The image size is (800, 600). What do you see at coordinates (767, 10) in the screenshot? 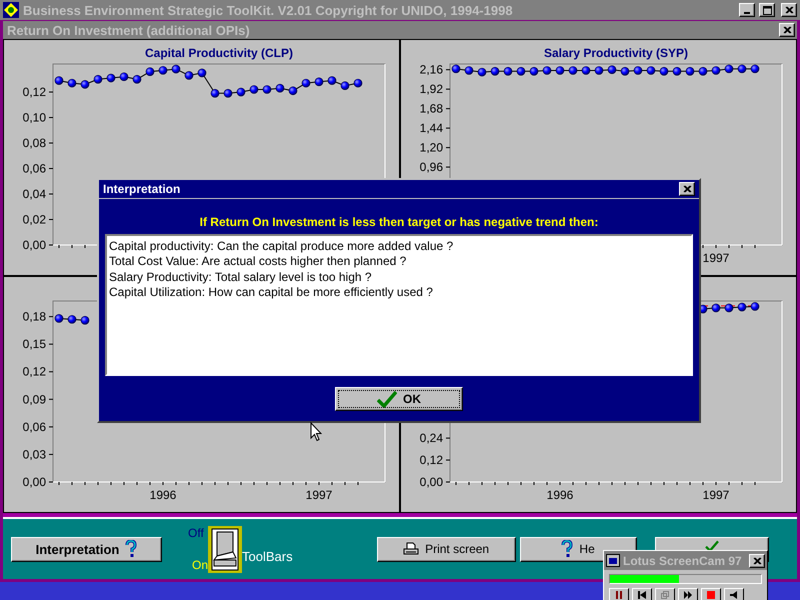
I see `maximize-button` at bounding box center [767, 10].